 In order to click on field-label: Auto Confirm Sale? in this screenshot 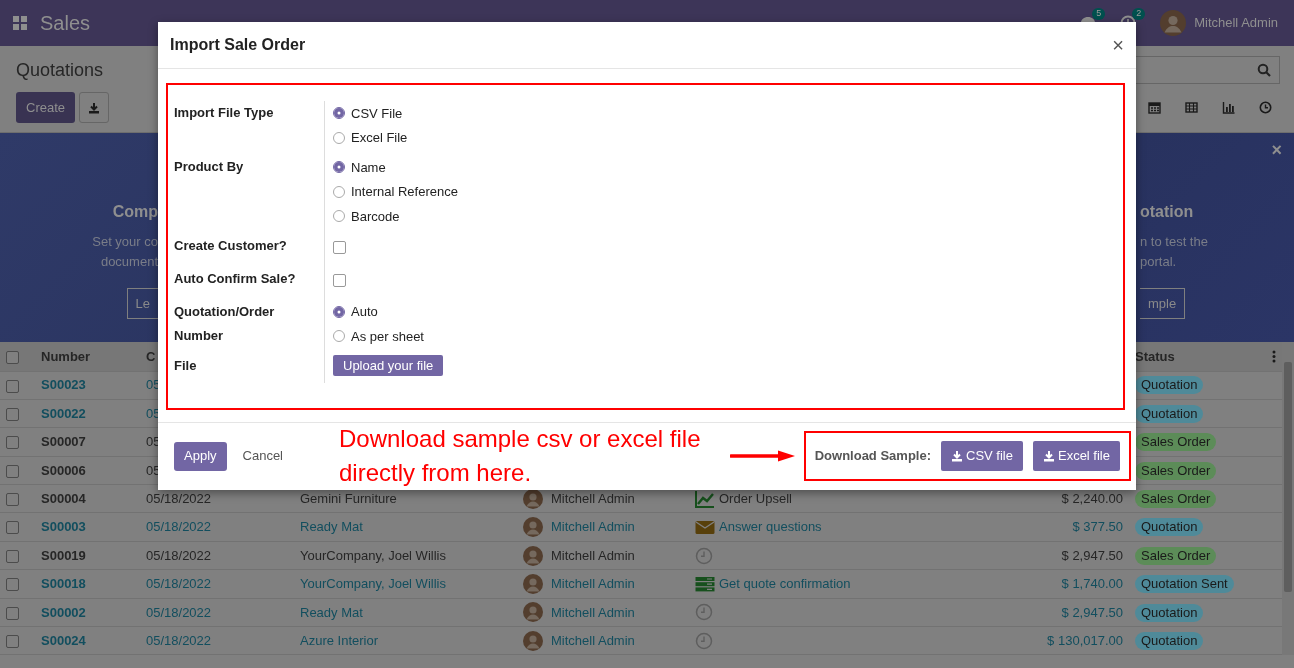, I will do `click(249, 283)`.